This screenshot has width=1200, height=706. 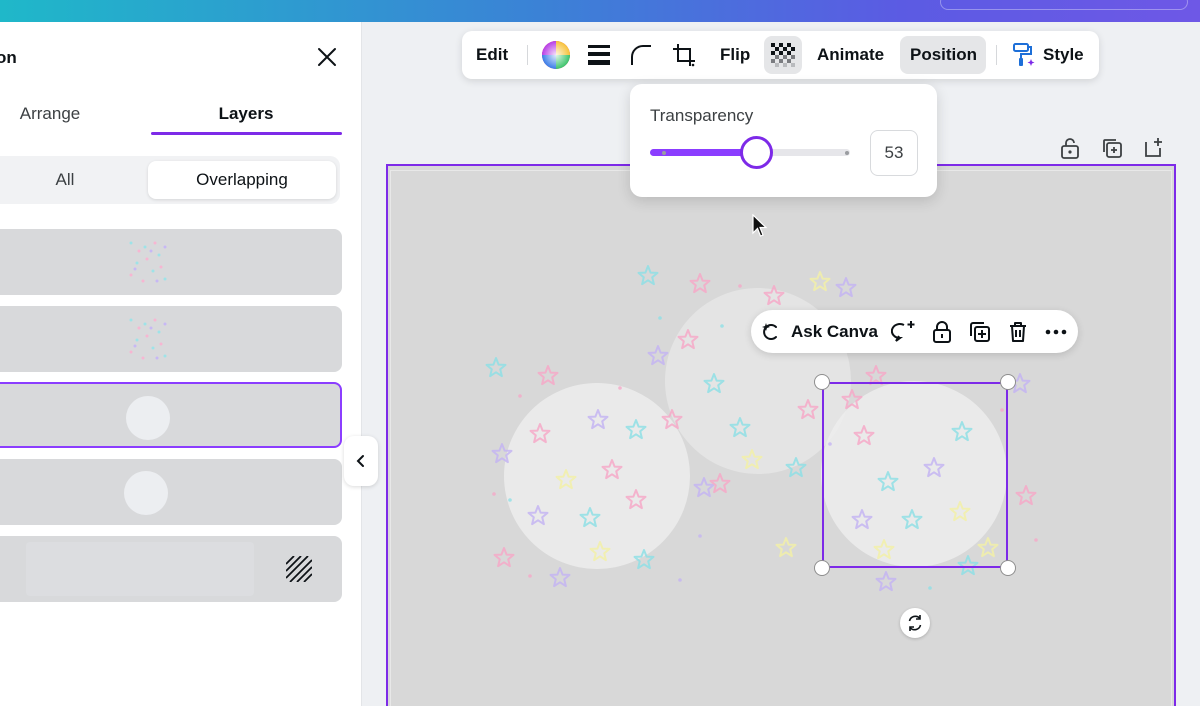 What do you see at coordinates (943, 55) in the screenshot?
I see `position-button: Position` at bounding box center [943, 55].